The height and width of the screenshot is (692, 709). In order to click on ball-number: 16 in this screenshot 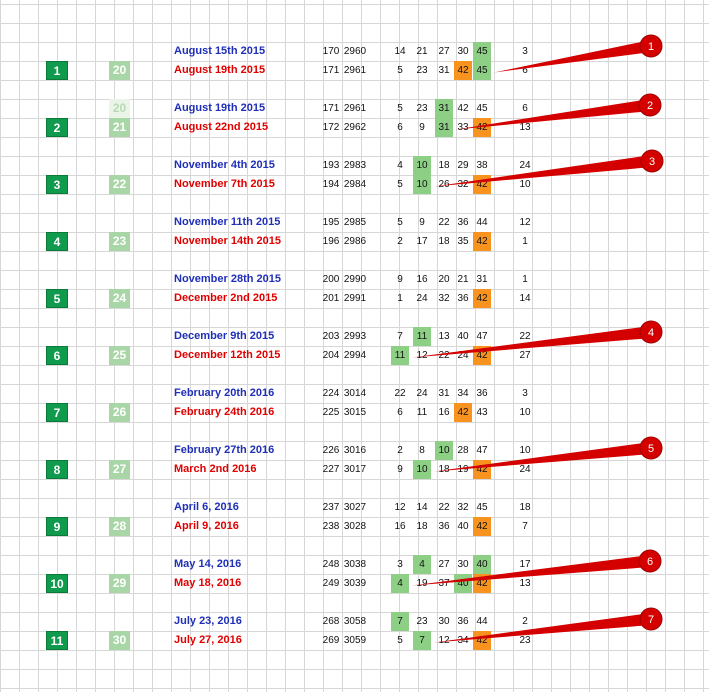, I will do `click(422, 279)`.